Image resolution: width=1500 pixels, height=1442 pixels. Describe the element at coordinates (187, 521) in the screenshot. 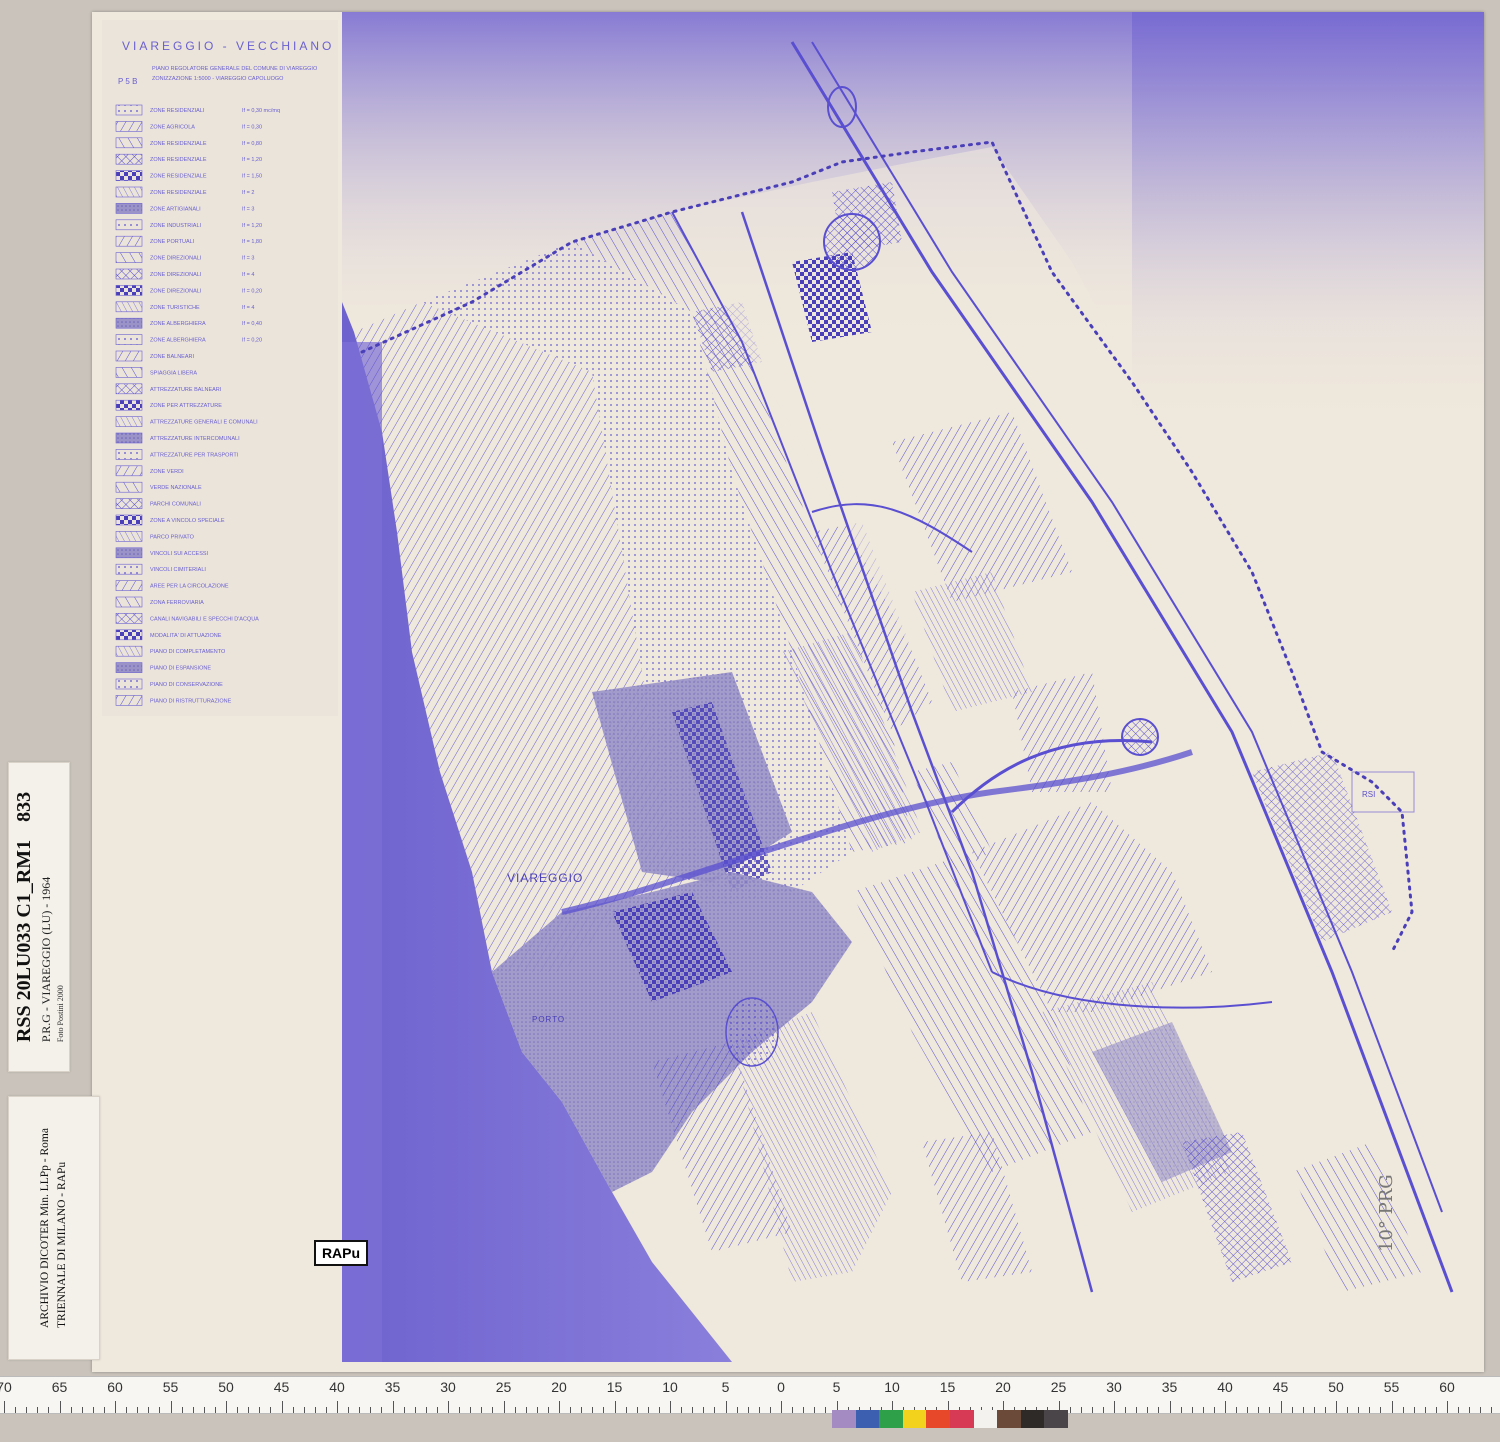

I see `legend-label: ZONE A VINCOLO SPECIALE` at that location.